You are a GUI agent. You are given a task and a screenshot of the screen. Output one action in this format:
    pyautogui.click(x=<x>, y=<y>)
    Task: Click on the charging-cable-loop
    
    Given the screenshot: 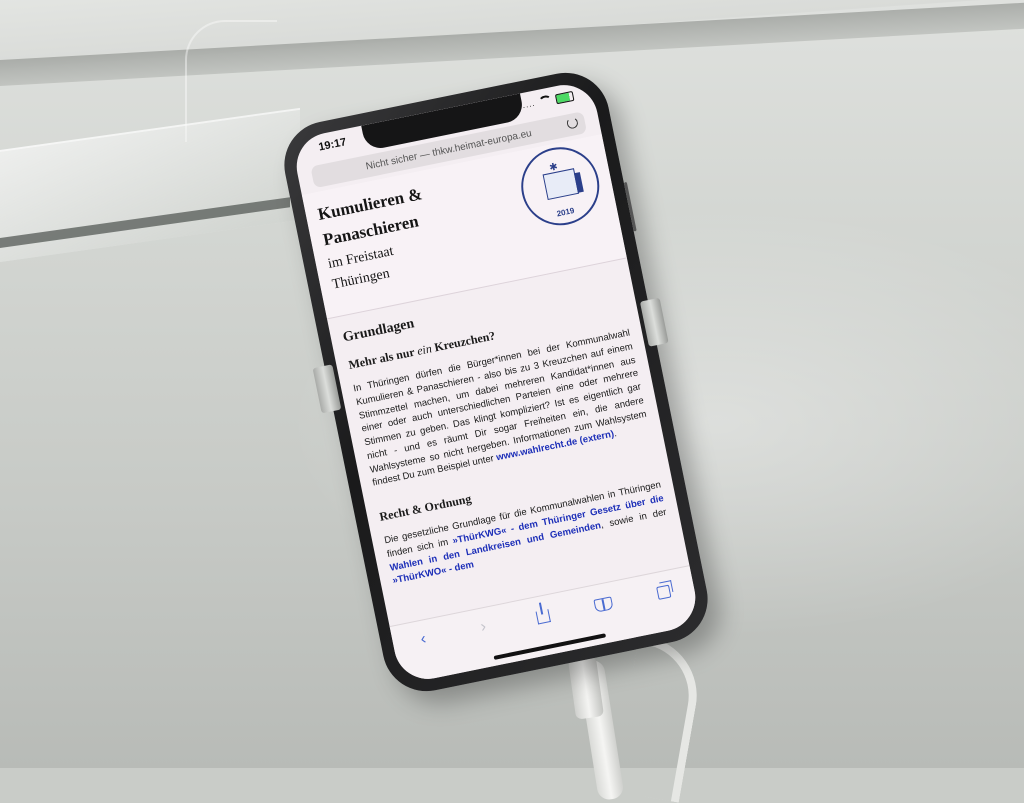 What is the action you would take?
    pyautogui.click(x=659, y=719)
    